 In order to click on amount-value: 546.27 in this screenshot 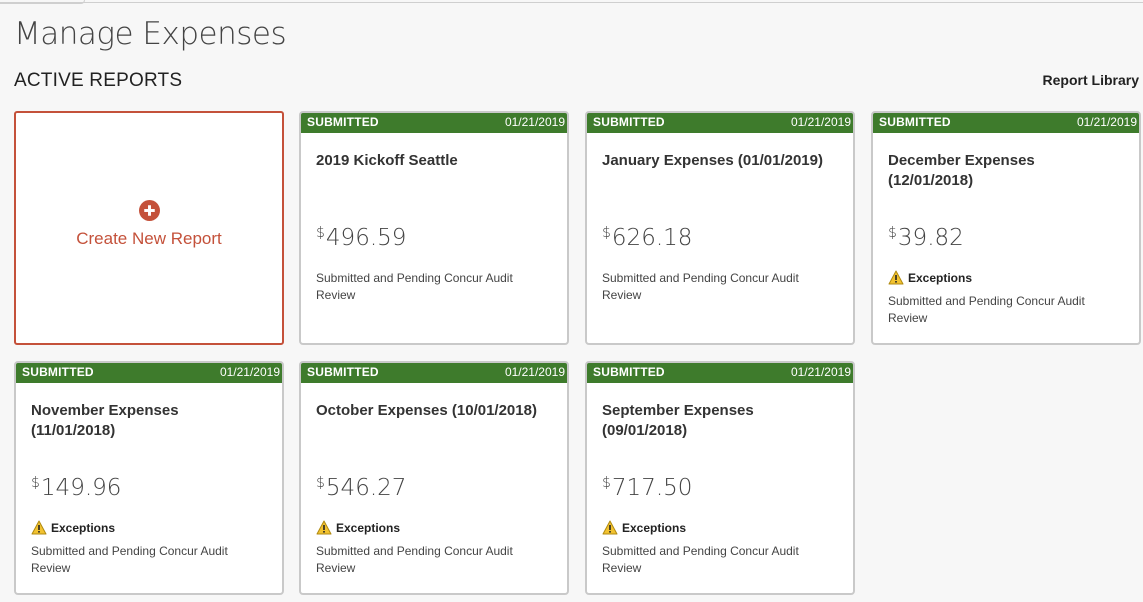, I will do `click(366, 488)`.